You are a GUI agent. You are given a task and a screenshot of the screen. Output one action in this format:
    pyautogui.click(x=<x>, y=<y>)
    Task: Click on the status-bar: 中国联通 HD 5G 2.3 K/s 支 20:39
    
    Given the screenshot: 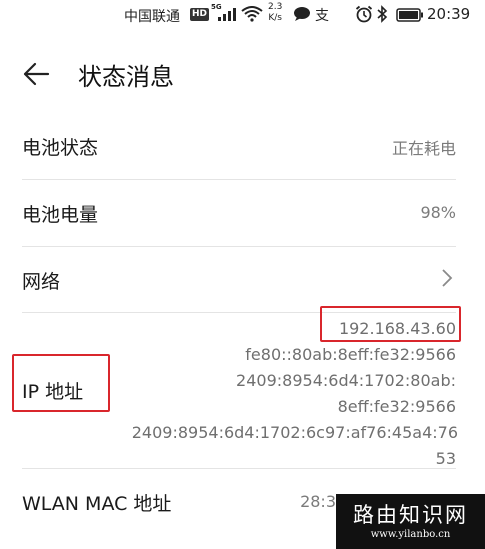 What is the action you would take?
    pyautogui.click(x=242, y=15)
    